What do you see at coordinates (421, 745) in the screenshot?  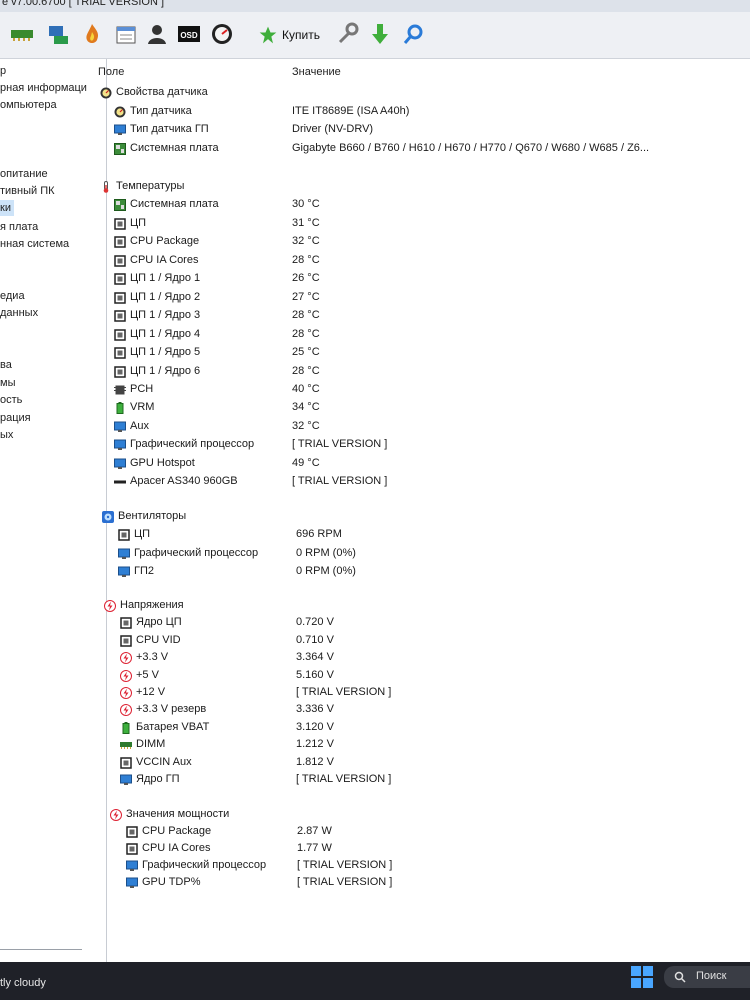 I see `sensor-row: DIMM 1.212 V` at bounding box center [421, 745].